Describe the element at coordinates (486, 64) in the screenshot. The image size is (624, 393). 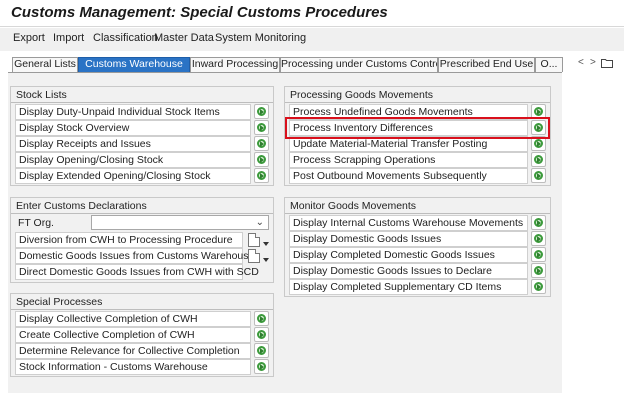
I see `tab-prescribed-end-use: Prescribed End Use` at that location.